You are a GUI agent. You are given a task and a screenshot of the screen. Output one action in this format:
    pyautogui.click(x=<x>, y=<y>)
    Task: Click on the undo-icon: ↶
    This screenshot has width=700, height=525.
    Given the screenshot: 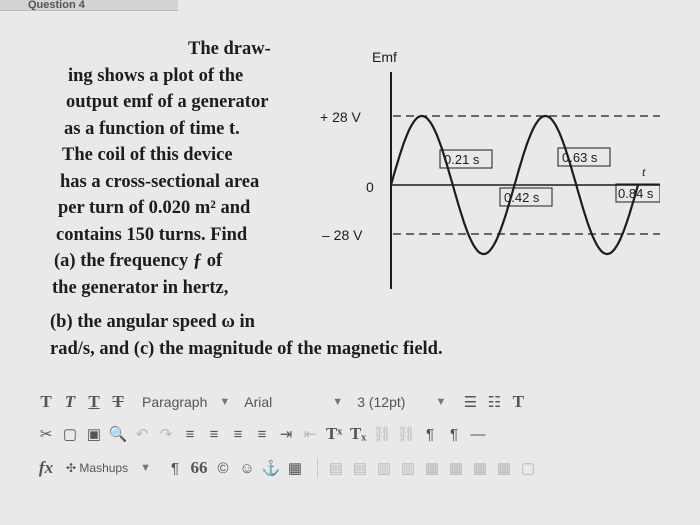 What is the action you would take?
    pyautogui.click(x=142, y=434)
    